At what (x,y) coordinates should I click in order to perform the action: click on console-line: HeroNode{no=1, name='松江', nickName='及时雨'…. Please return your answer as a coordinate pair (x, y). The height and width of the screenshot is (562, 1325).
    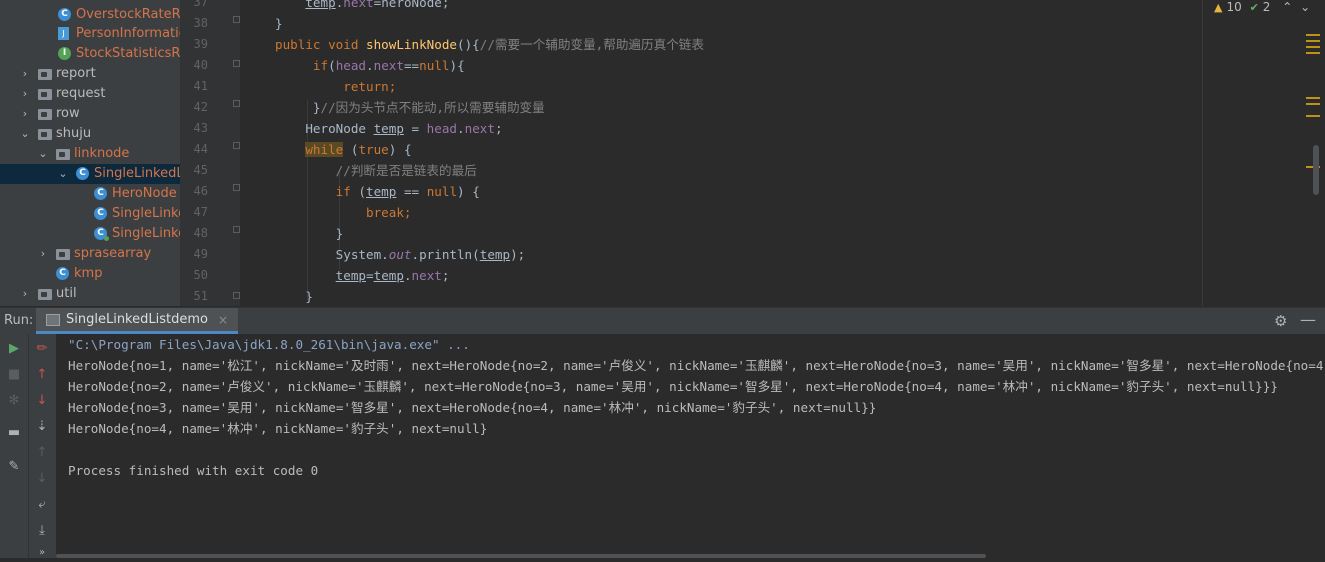
    Looking at the image, I should click on (696, 365).